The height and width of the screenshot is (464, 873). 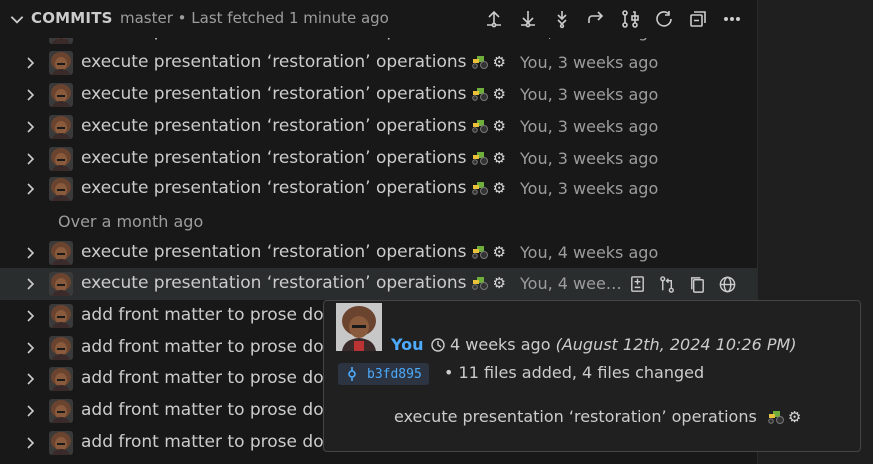 What do you see at coordinates (562, 19) in the screenshot?
I see `fetch-icon` at bounding box center [562, 19].